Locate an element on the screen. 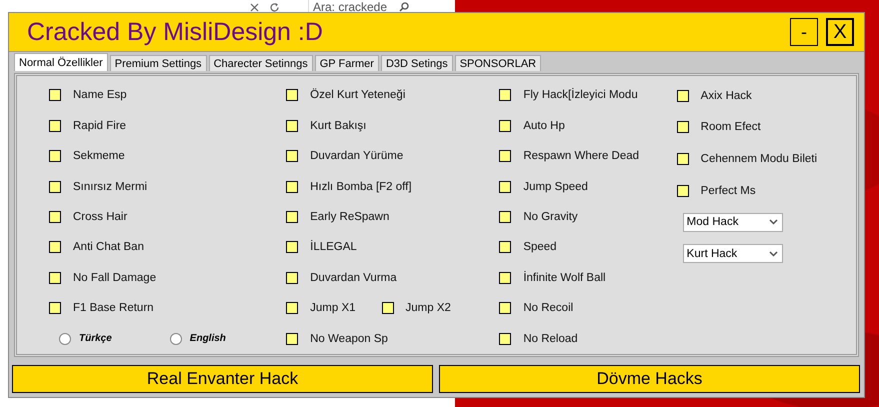 This screenshot has width=879, height=407. action-button: Real Envanter Hack is located at coordinates (222, 379).